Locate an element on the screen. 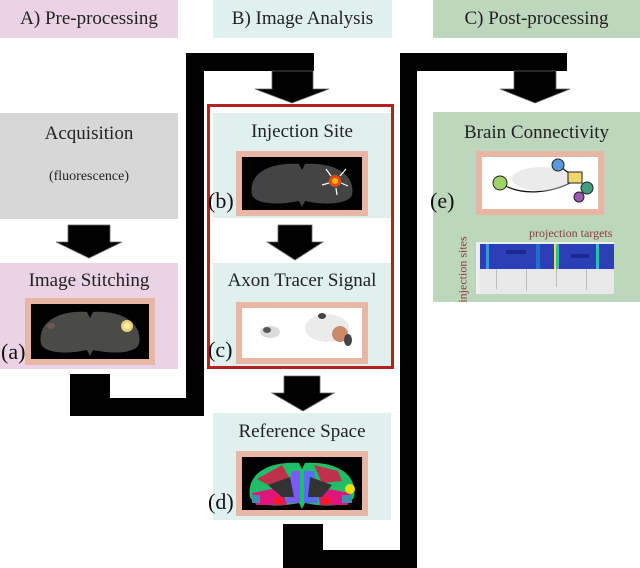 This screenshot has height=568, width=640. injection-image-frame is located at coordinates (302, 183).